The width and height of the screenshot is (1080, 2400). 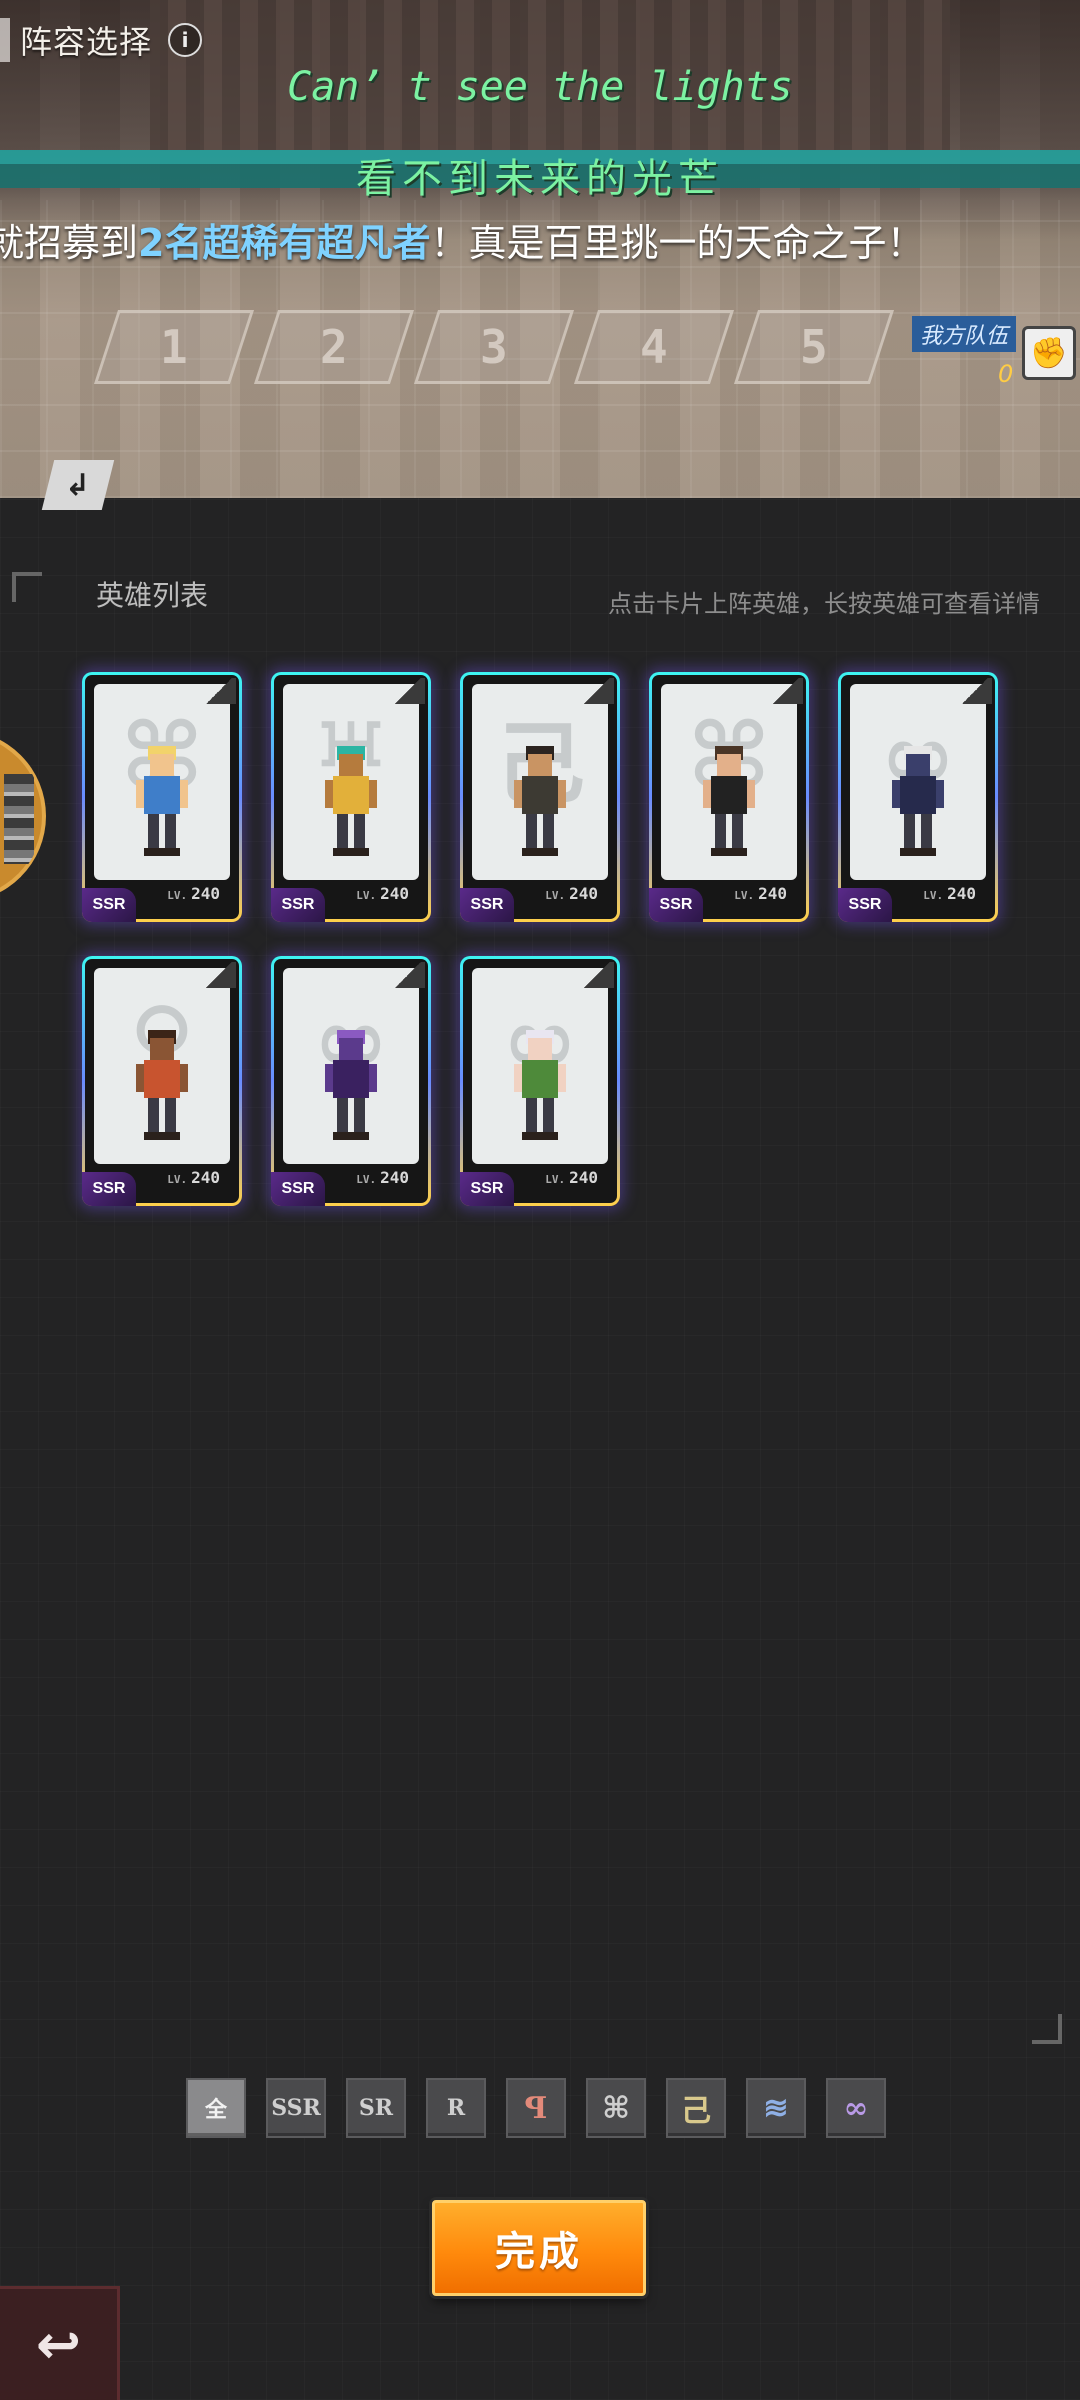 I want to click on lyric-english: Can’ t see the lights, so click(x=540, y=87).